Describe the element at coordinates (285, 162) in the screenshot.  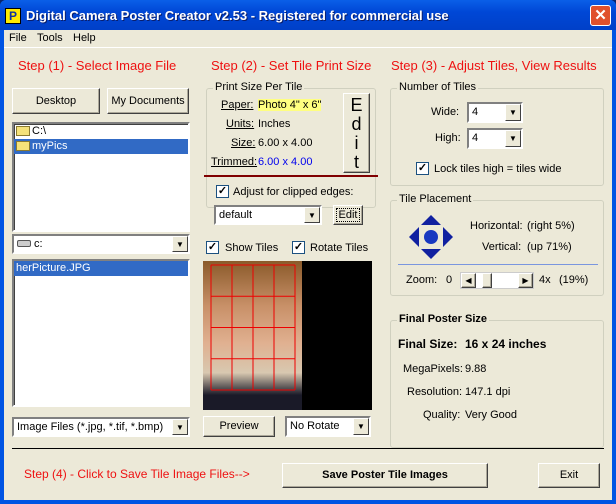
I see `trimmed-value: 6.00 x 4.00` at that location.